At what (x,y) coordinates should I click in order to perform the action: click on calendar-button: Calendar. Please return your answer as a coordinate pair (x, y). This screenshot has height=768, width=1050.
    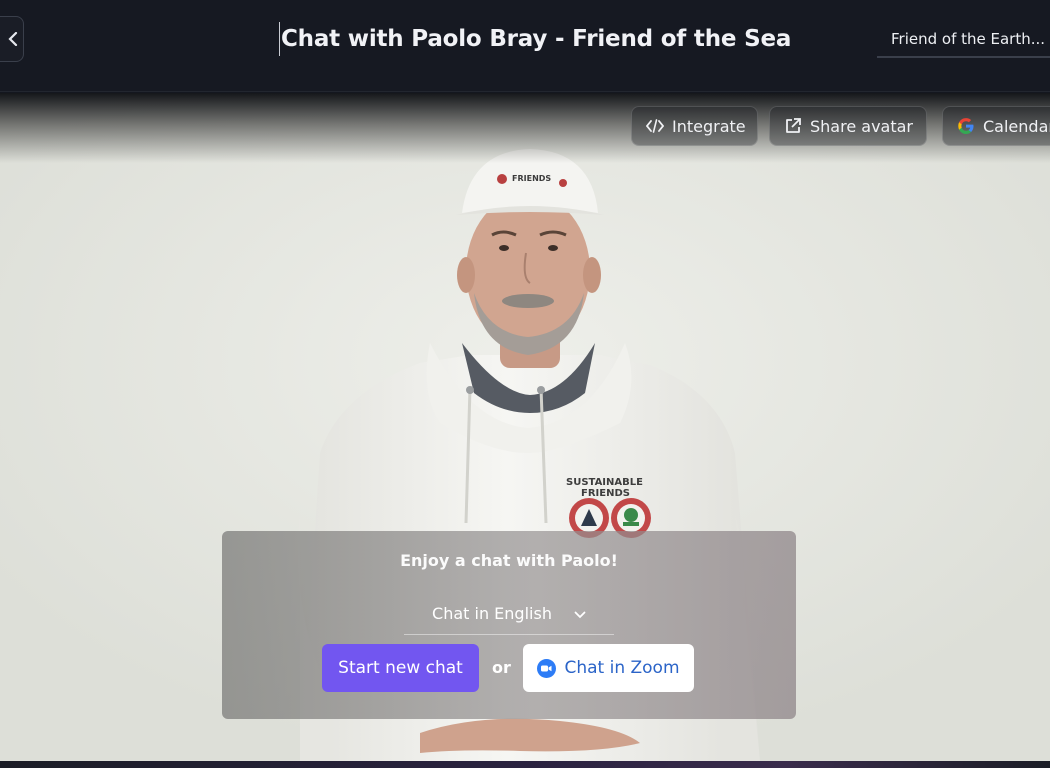
    Looking at the image, I should click on (996, 126).